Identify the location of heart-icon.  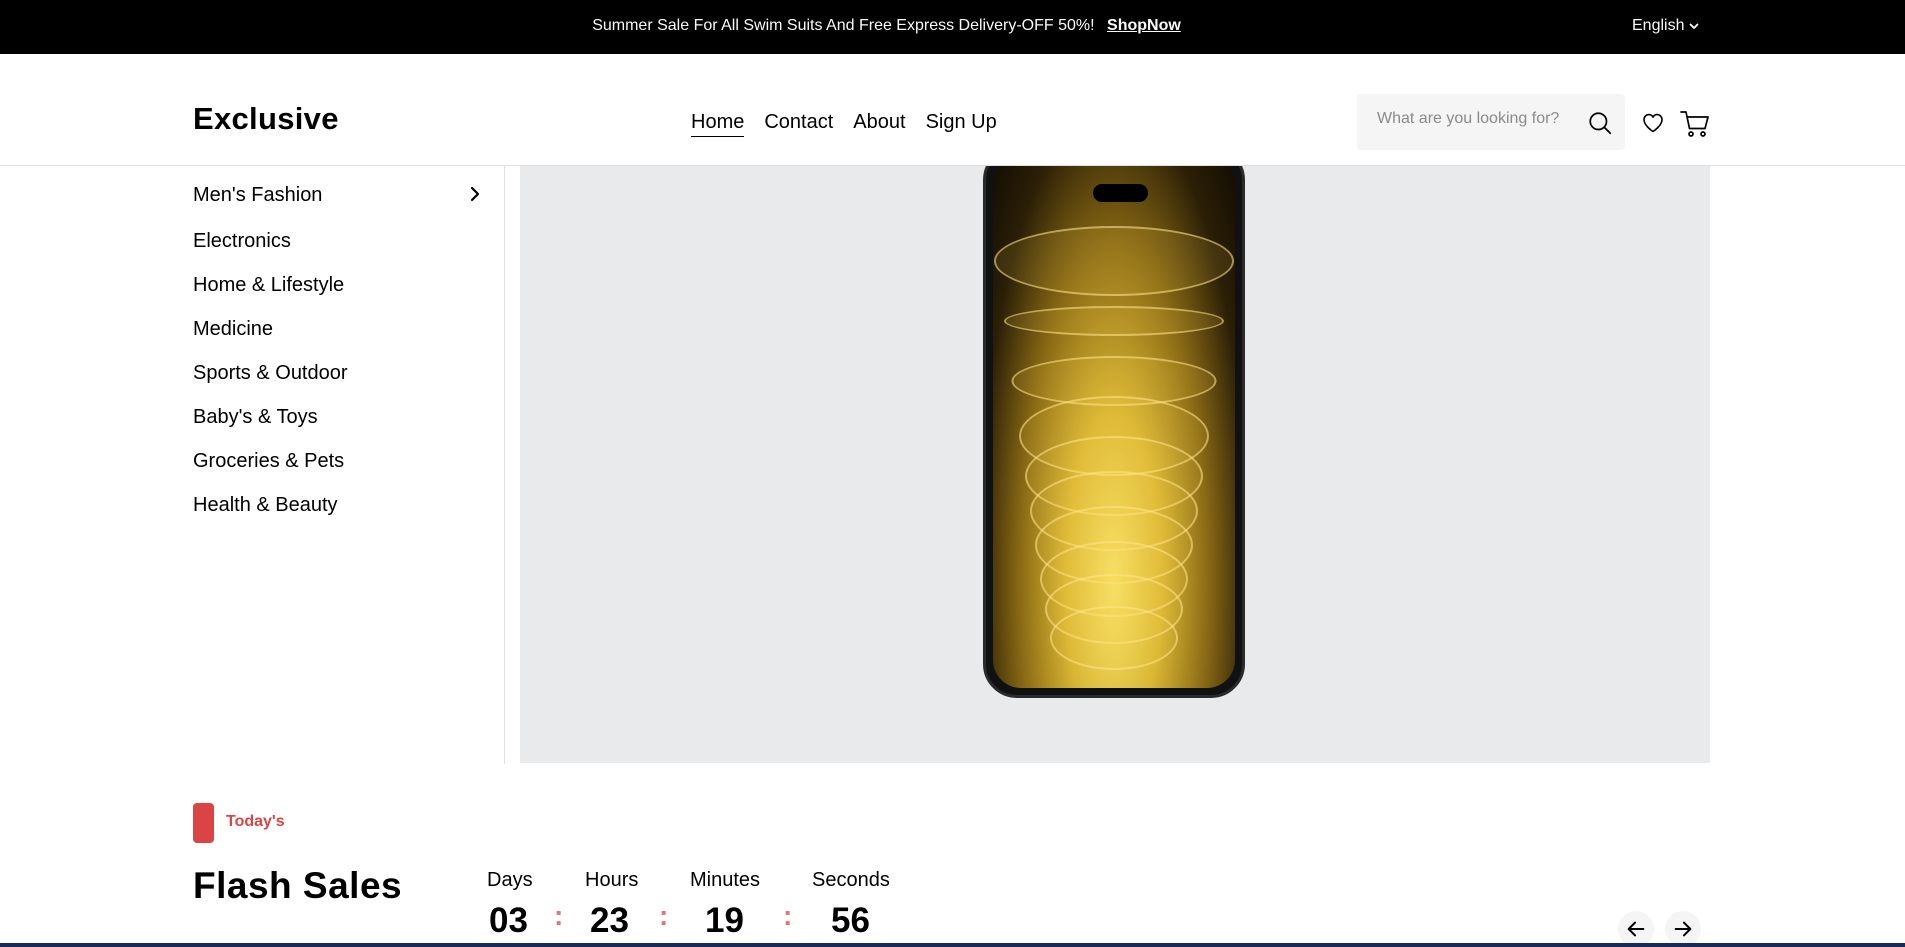
(1653, 123).